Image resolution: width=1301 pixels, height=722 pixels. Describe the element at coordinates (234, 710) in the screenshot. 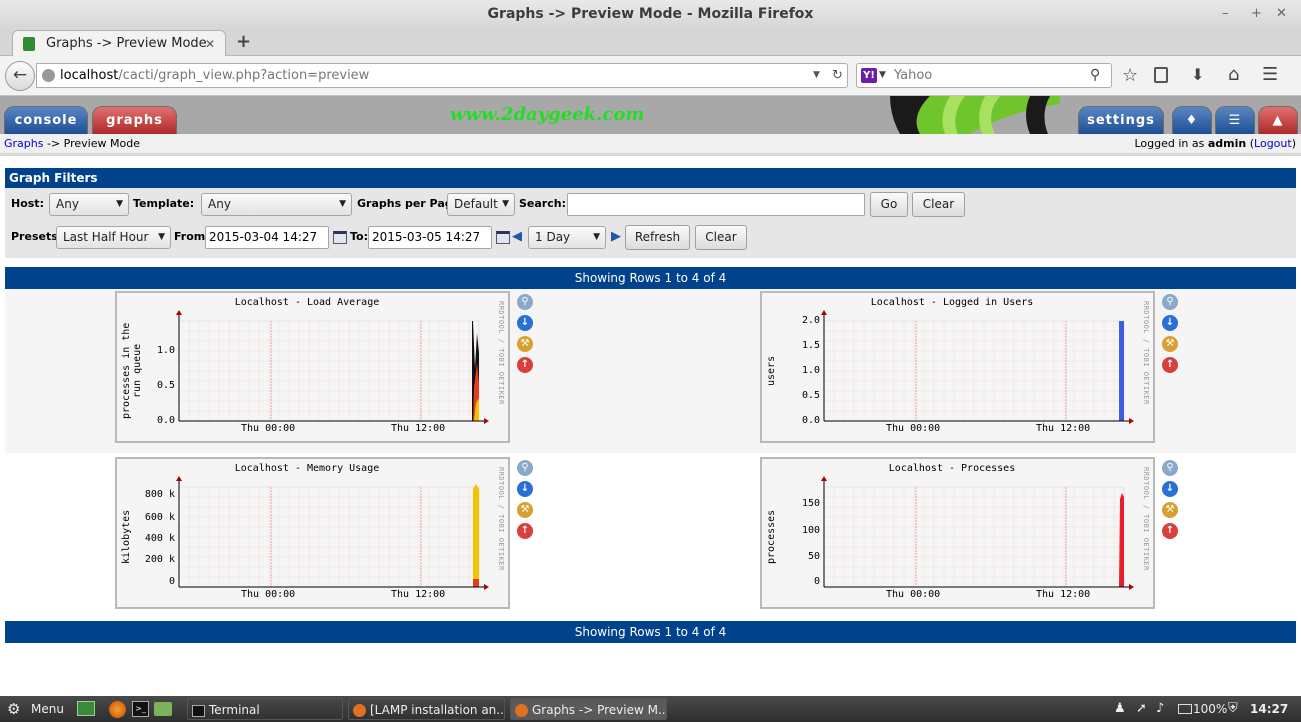

I see `task-terminal-label: Terminal` at that location.